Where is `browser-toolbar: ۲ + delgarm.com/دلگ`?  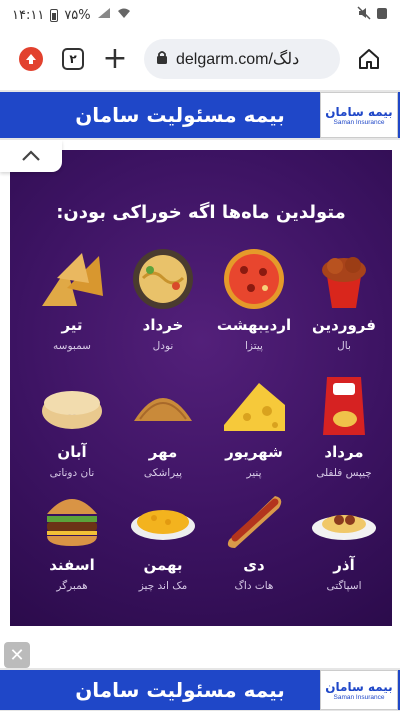
browser-toolbar: ۲ + delgarm.com/دلگ is located at coordinates (200, 59).